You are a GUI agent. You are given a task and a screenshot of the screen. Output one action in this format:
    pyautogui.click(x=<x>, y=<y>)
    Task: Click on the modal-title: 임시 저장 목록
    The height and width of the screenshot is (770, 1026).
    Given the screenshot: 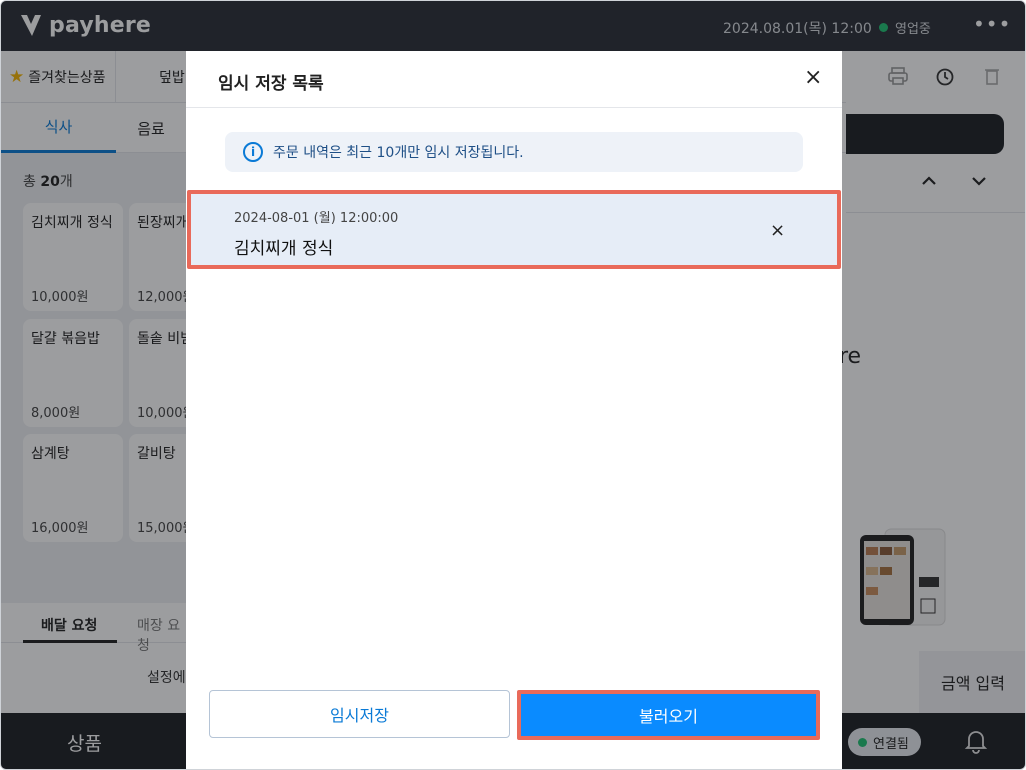 What is the action you would take?
    pyautogui.click(x=271, y=84)
    